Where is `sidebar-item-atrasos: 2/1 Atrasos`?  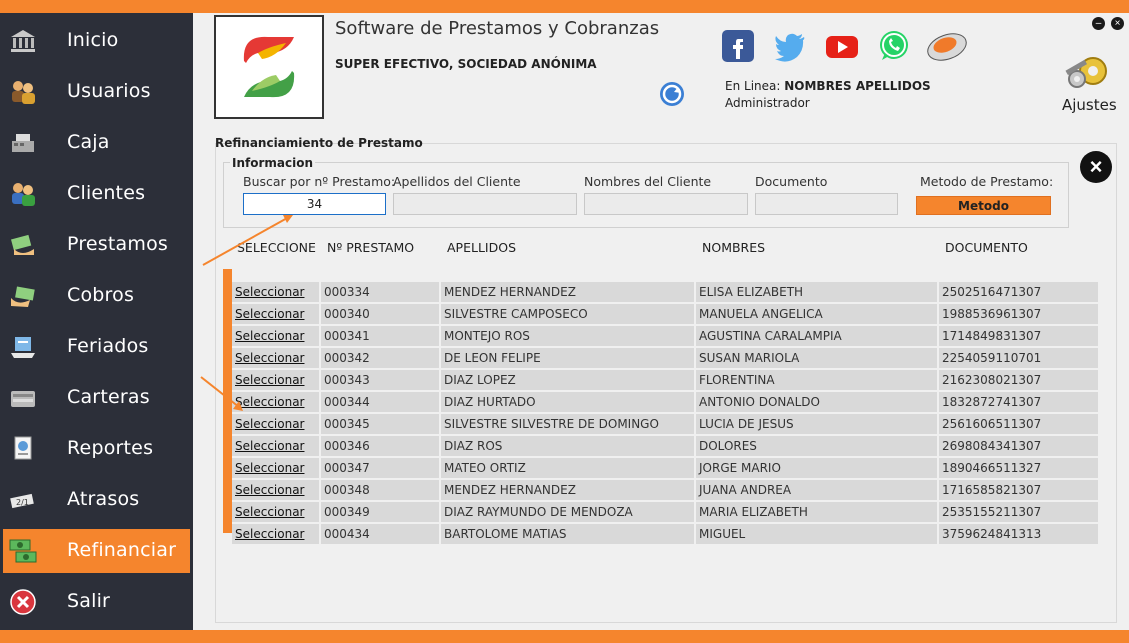 sidebar-item-atrasos: 2/1 Atrasos is located at coordinates (96, 500).